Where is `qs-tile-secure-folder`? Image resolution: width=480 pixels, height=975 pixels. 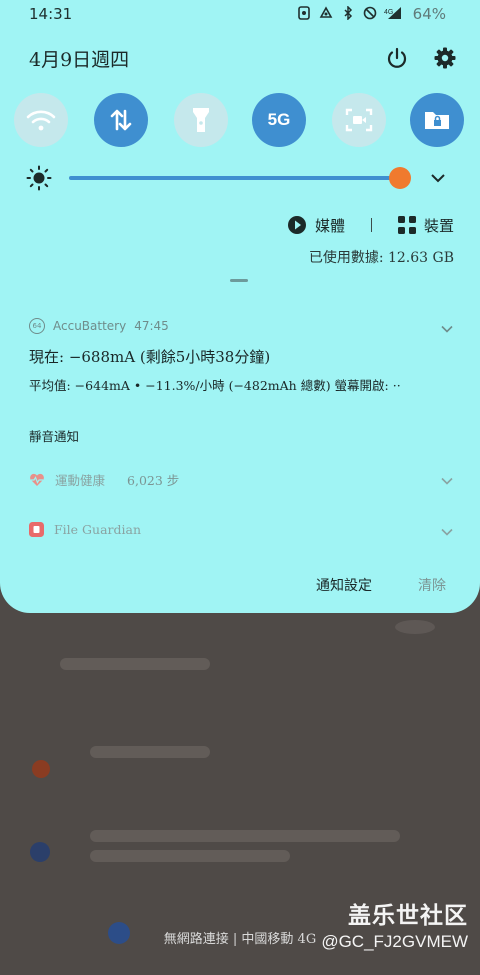 qs-tile-secure-folder is located at coordinates (437, 120).